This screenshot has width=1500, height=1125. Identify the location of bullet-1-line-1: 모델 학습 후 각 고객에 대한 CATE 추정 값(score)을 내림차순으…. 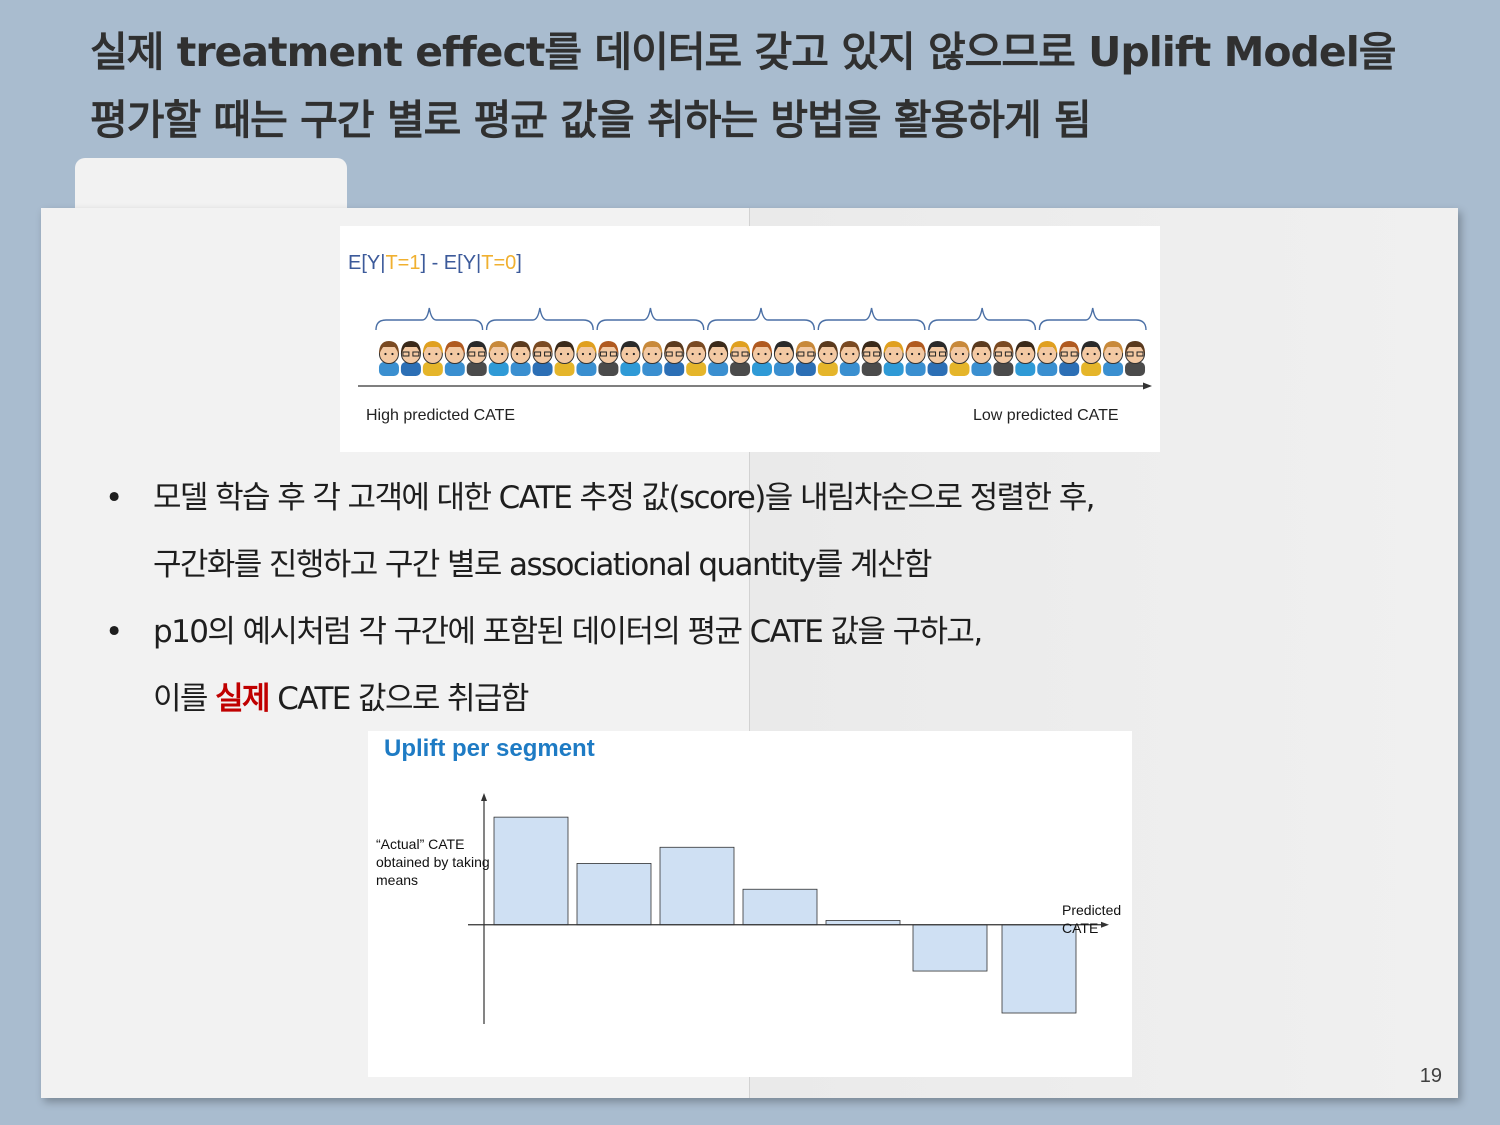
(624, 498).